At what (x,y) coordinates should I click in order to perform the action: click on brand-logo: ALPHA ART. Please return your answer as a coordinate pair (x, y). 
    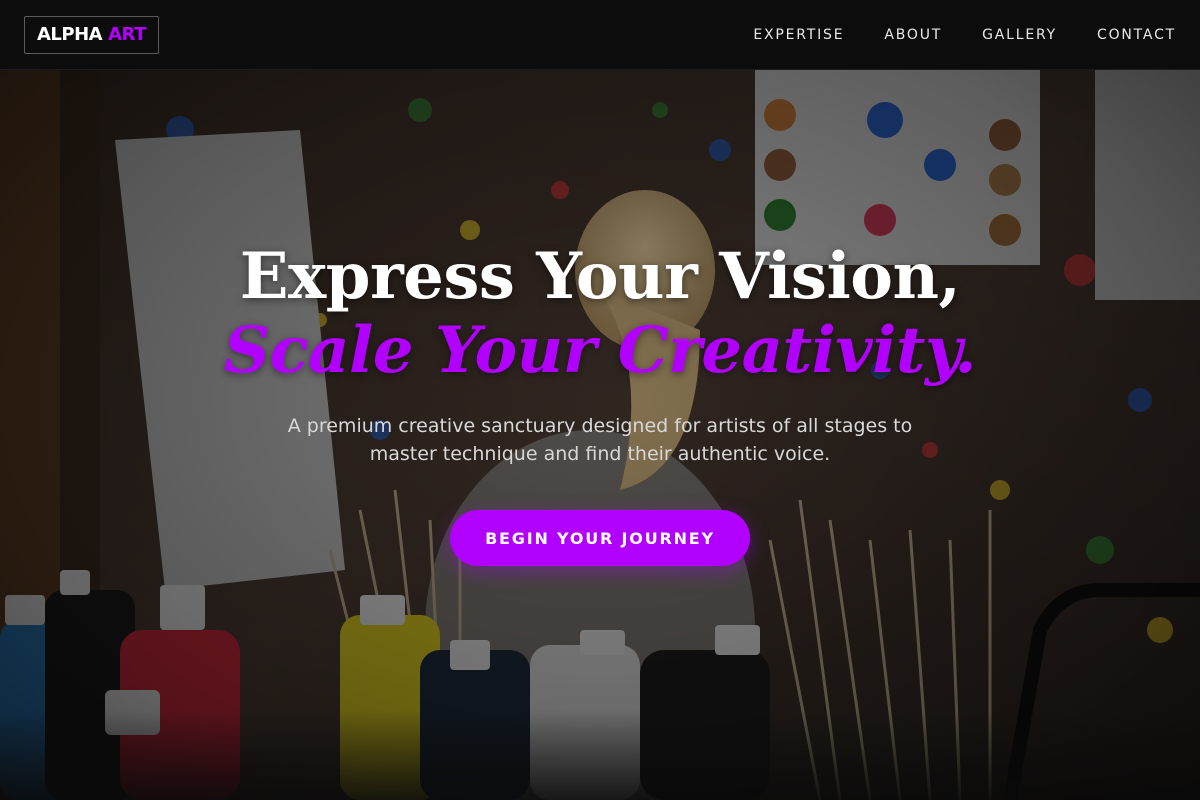
    Looking at the image, I should click on (91, 34).